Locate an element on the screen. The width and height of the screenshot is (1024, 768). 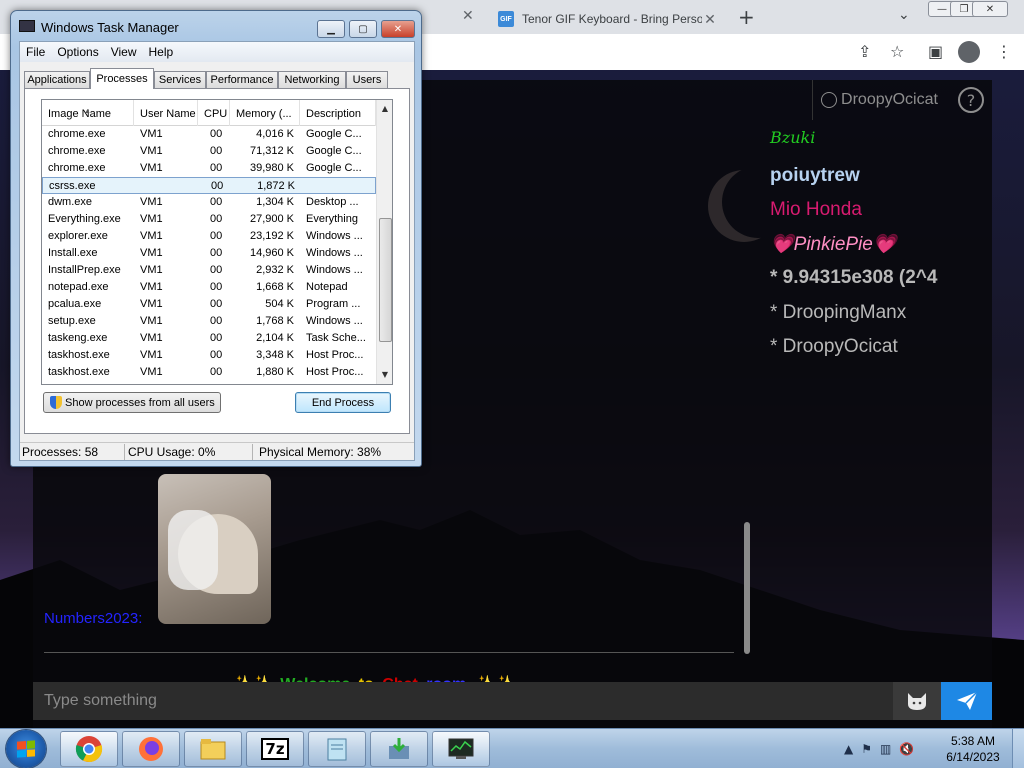
maximize-button: ▢ is located at coordinates (363, 29).